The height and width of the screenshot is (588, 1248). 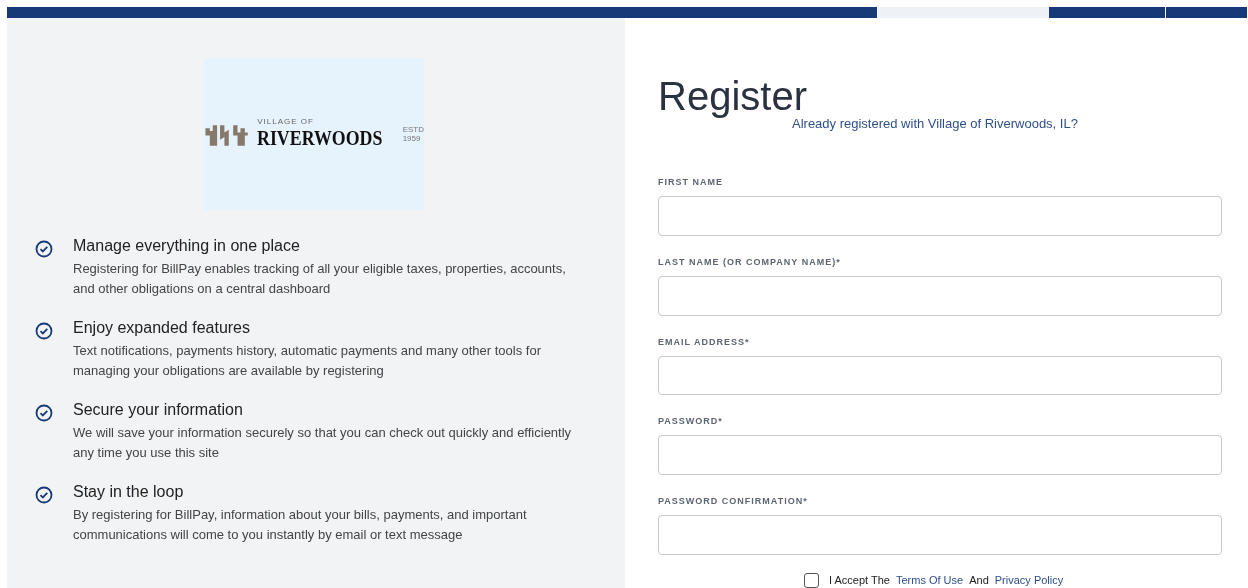 What do you see at coordinates (129, 492) in the screenshot?
I see `benefit-title: Stay in the loop` at bounding box center [129, 492].